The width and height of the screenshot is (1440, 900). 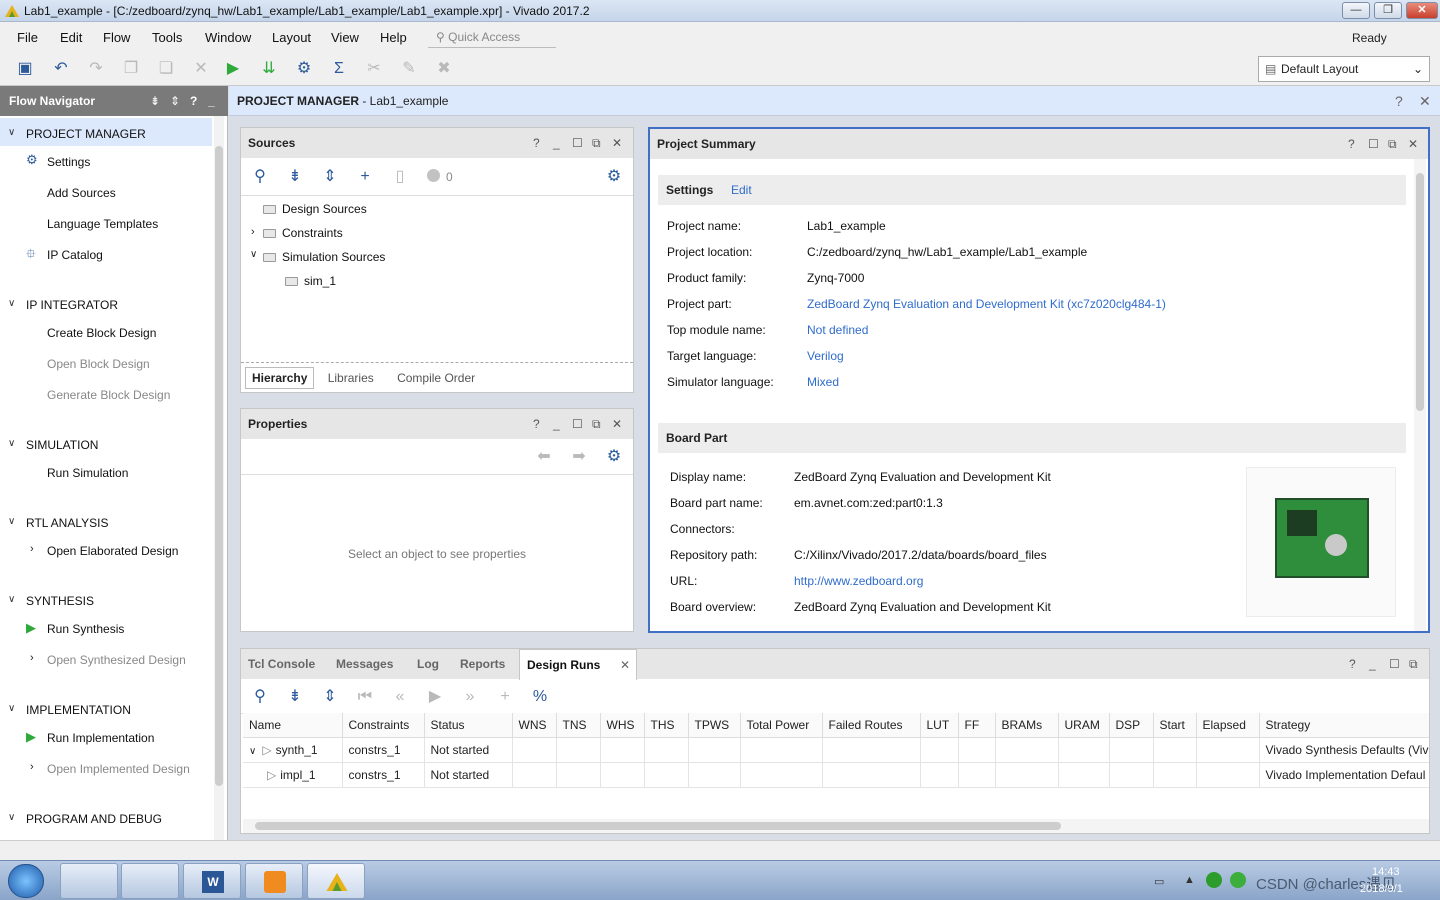 What do you see at coordinates (60, 601) in the screenshot?
I see `section-synthesis: SYNTHESIS` at bounding box center [60, 601].